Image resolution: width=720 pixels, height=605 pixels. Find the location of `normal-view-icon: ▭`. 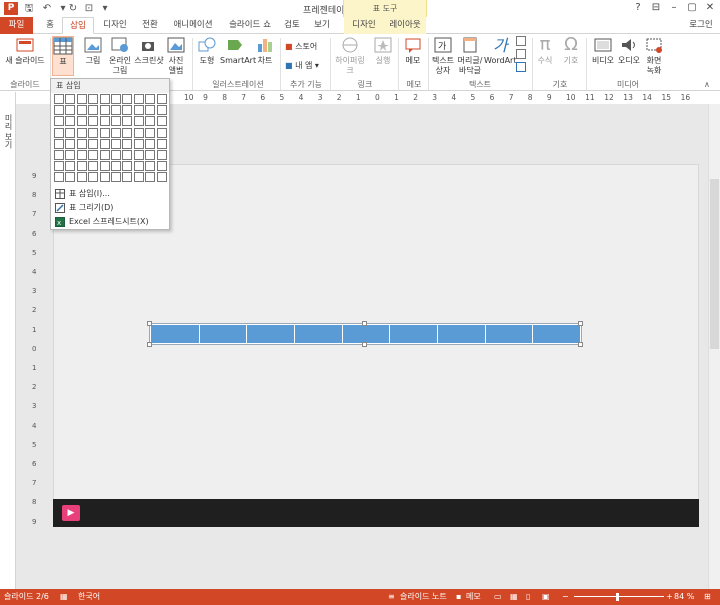

normal-view-icon: ▭ is located at coordinates (498, 597).